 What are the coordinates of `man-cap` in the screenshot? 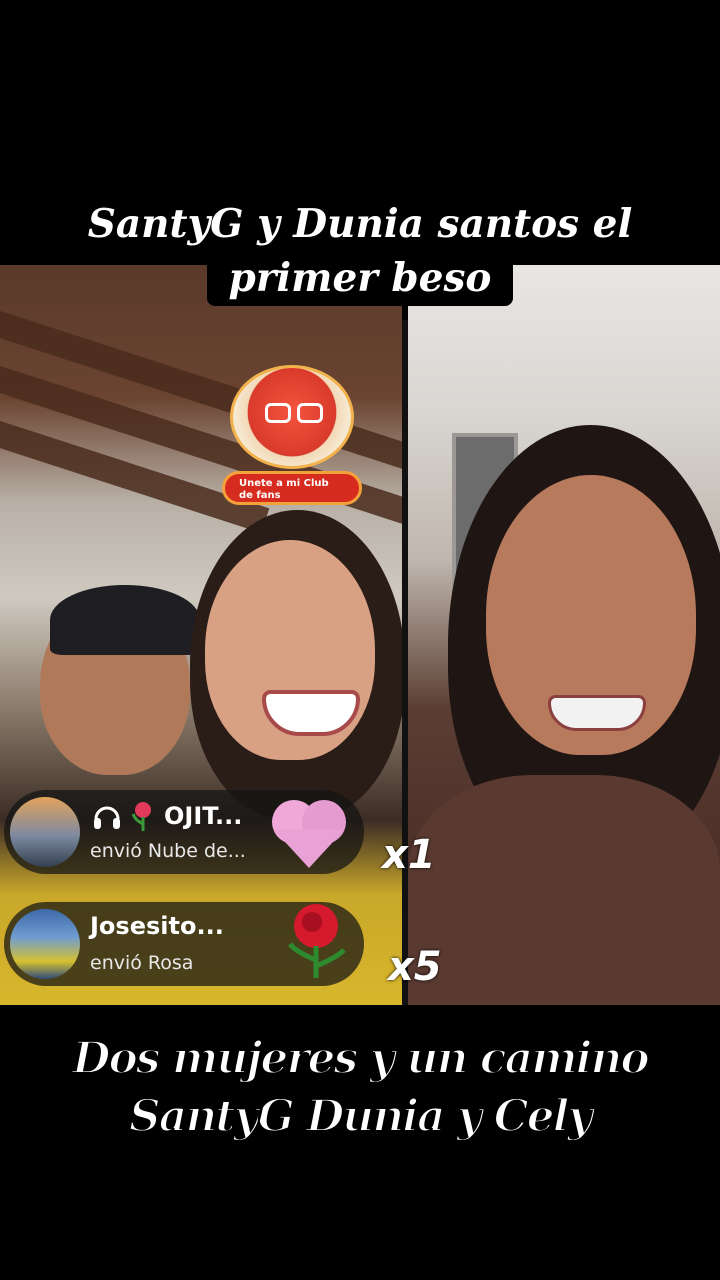 It's located at (125, 620).